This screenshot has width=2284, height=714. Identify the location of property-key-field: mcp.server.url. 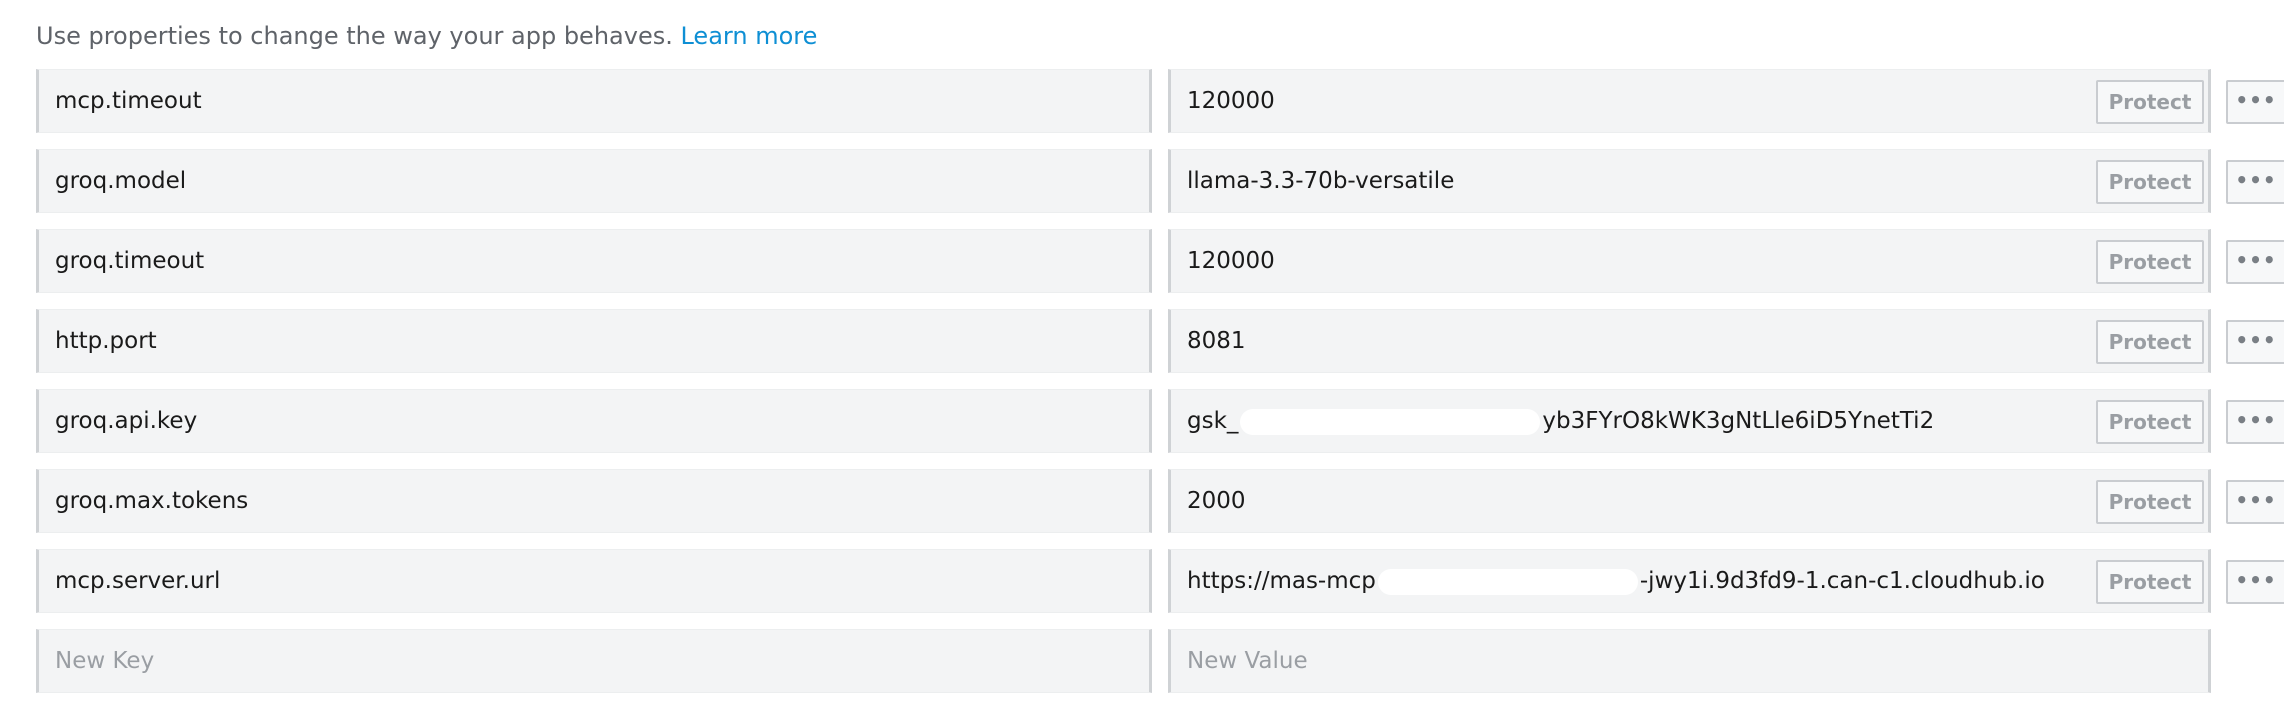
(594, 581).